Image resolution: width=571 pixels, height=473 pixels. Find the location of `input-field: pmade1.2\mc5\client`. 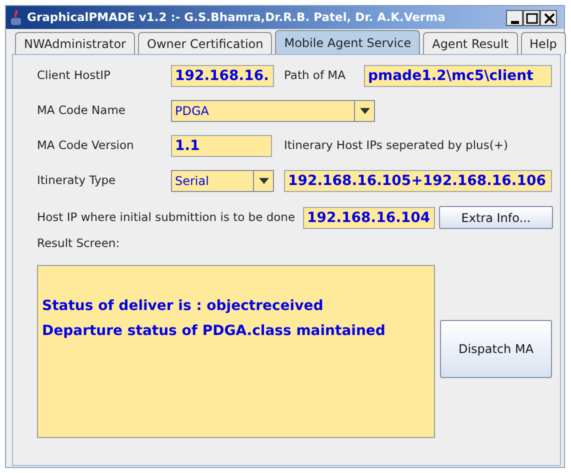

input-field: pmade1.2\mc5\client is located at coordinates (458, 76).